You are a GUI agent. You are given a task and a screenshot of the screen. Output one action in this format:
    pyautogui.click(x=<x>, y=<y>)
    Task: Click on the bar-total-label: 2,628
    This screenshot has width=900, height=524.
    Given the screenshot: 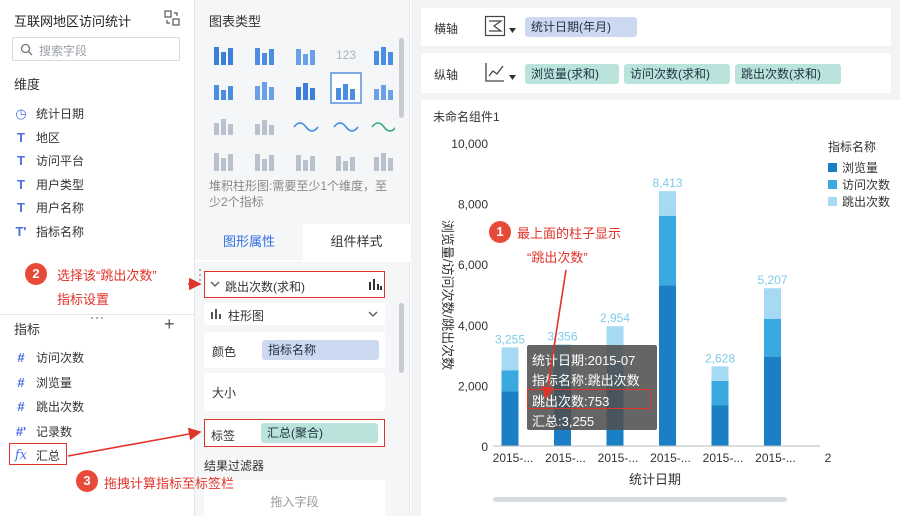 What is the action you would take?
    pyautogui.click(x=720, y=358)
    